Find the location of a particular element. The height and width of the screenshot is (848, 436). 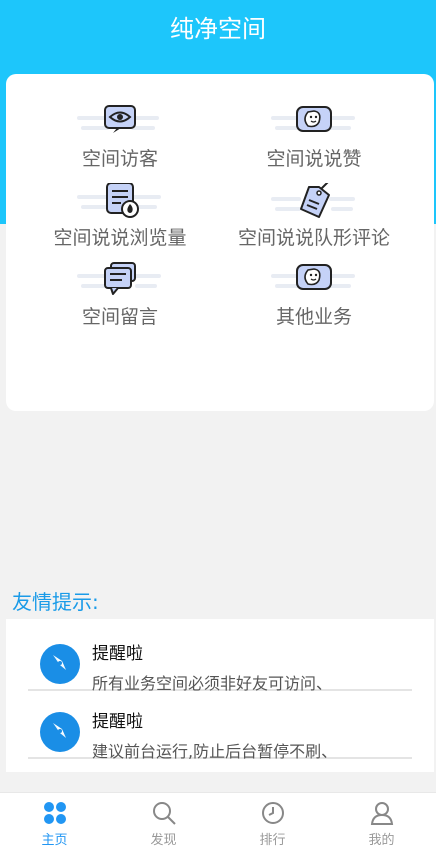

grid-item-other: 其他业务 is located at coordinates (314, 297).